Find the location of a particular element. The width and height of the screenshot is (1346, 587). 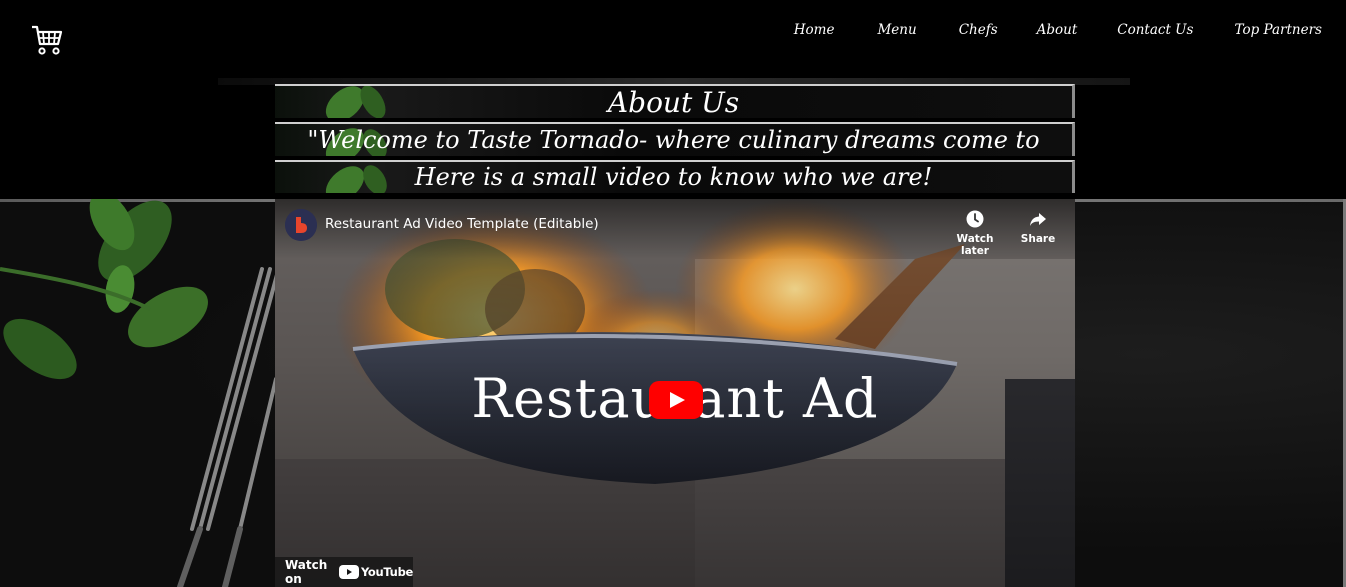

page-title: About Us is located at coordinates (673, 102).